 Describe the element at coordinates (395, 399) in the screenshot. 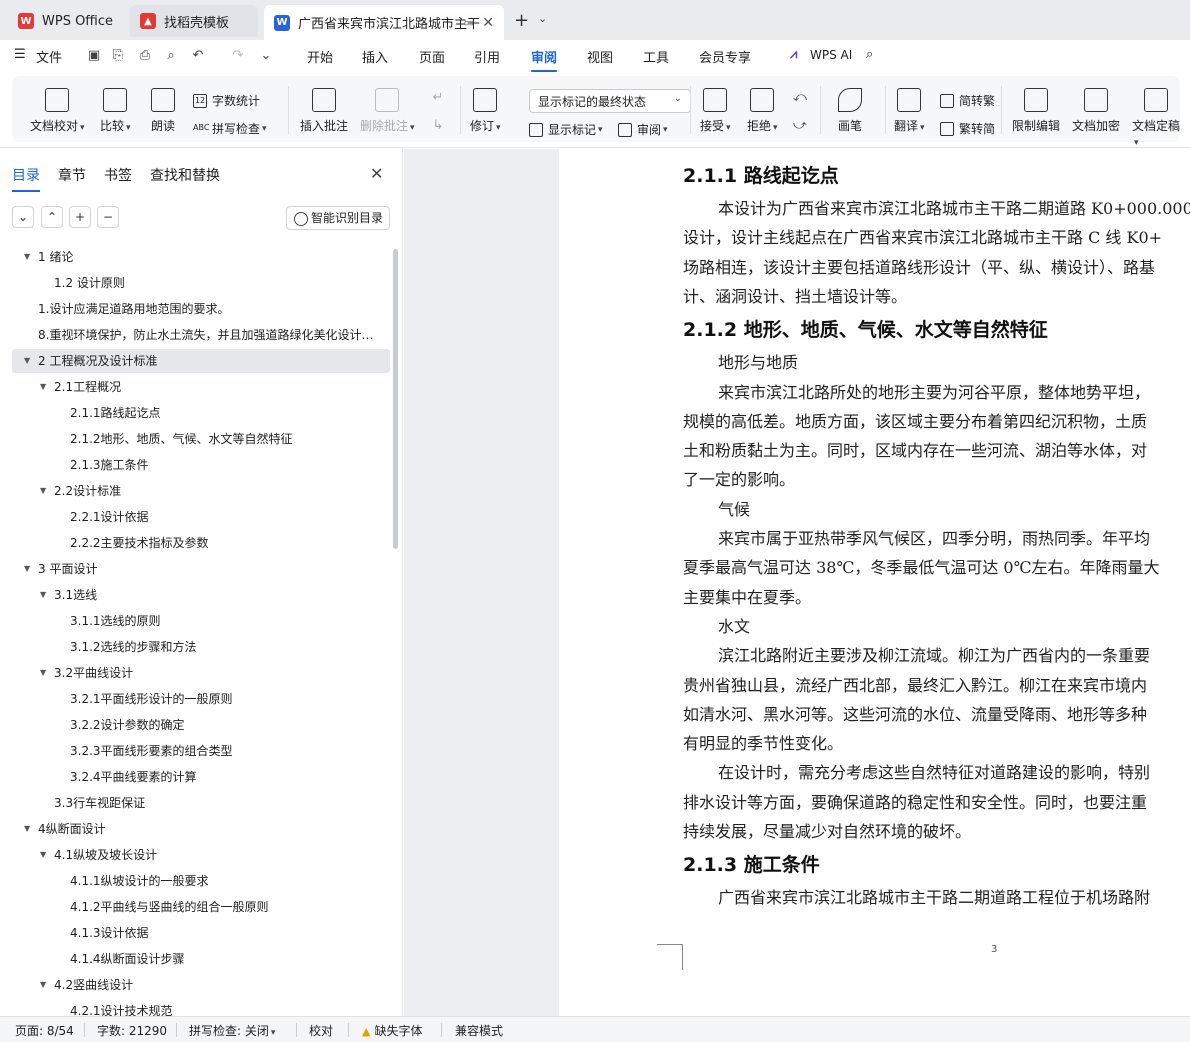

I see `sidebar-scrollbar` at that location.